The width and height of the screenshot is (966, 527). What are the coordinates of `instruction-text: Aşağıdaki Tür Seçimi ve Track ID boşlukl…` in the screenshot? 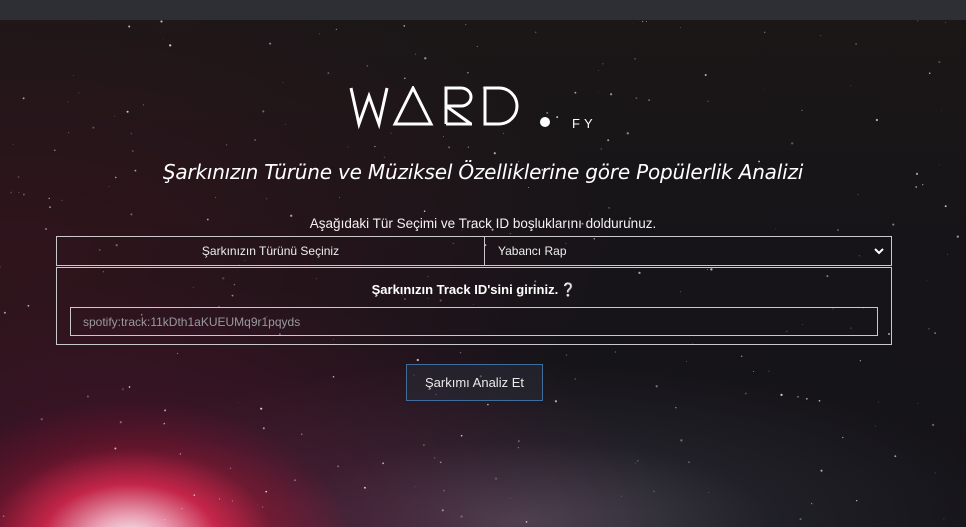 It's located at (483, 223).